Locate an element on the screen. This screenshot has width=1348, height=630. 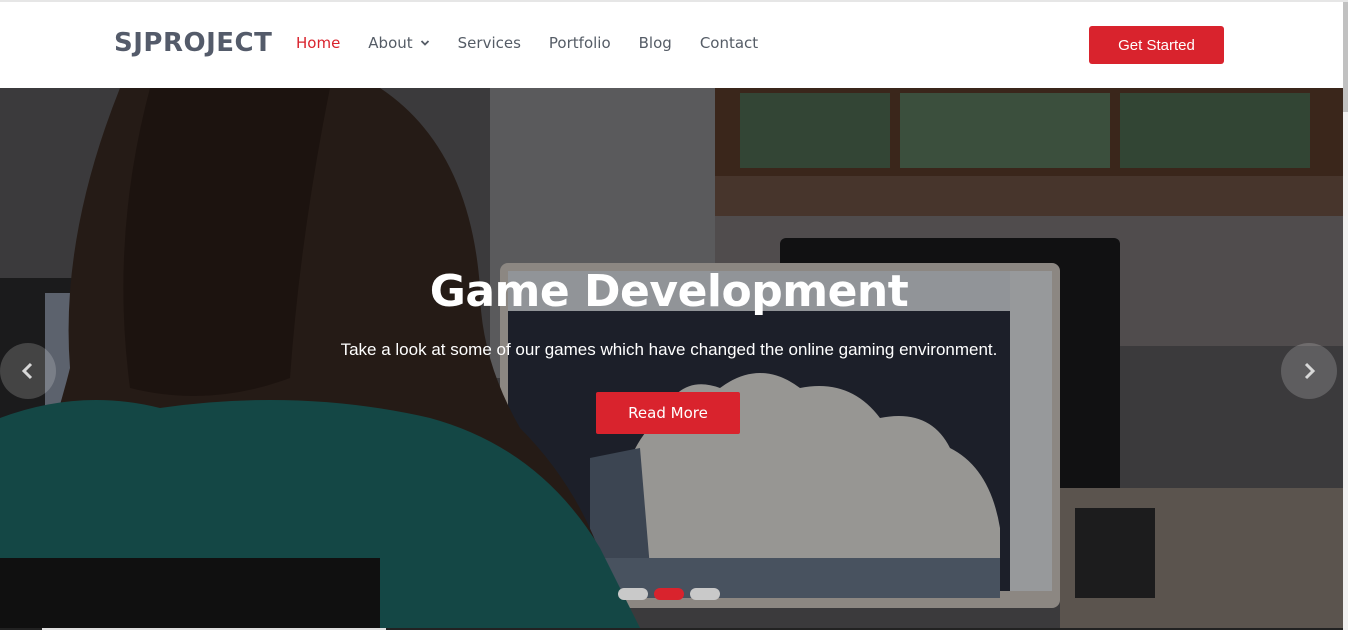
nav-item-label: Contact is located at coordinates (729, 43).